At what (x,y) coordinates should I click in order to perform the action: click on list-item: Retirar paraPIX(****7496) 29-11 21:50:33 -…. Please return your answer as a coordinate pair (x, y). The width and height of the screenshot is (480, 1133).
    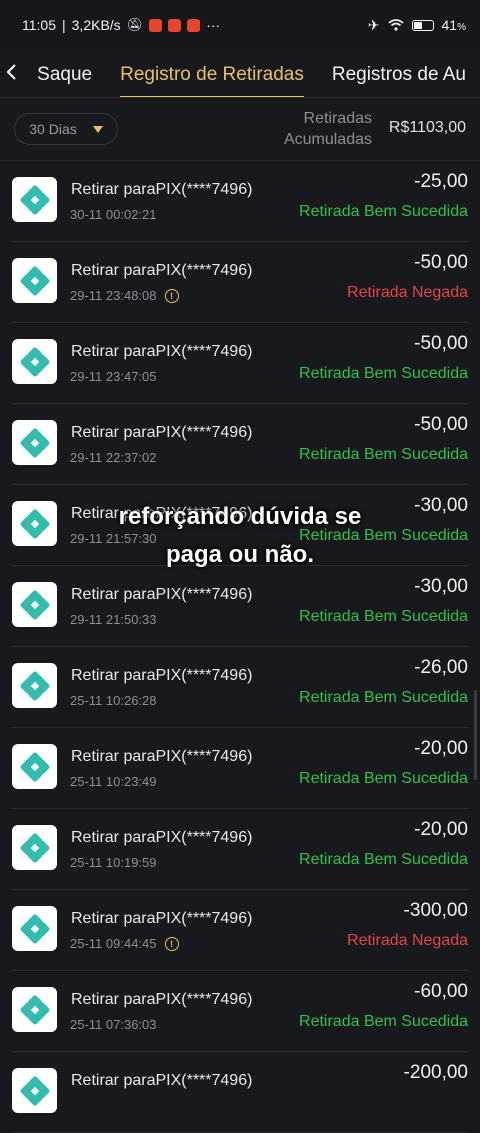
    Looking at the image, I should click on (240, 606).